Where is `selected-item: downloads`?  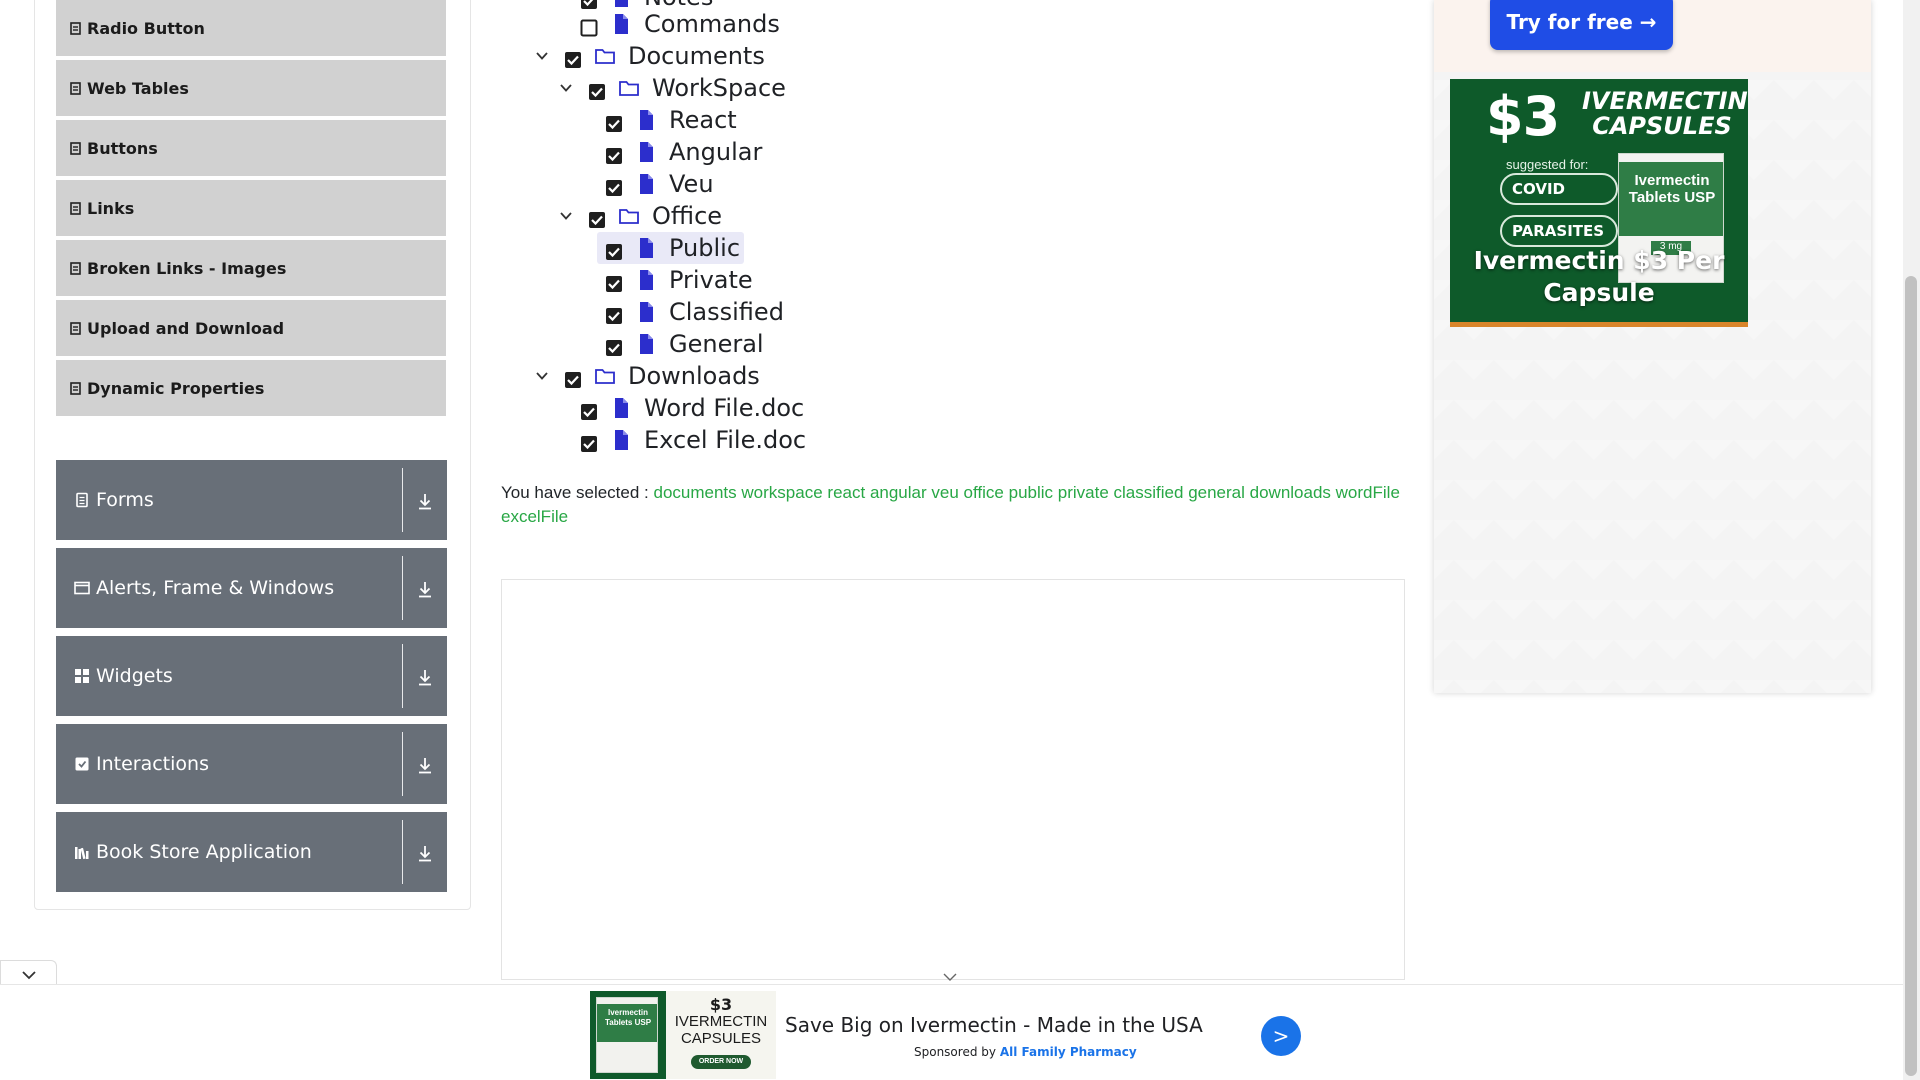
selected-item: downloads is located at coordinates (1290, 492).